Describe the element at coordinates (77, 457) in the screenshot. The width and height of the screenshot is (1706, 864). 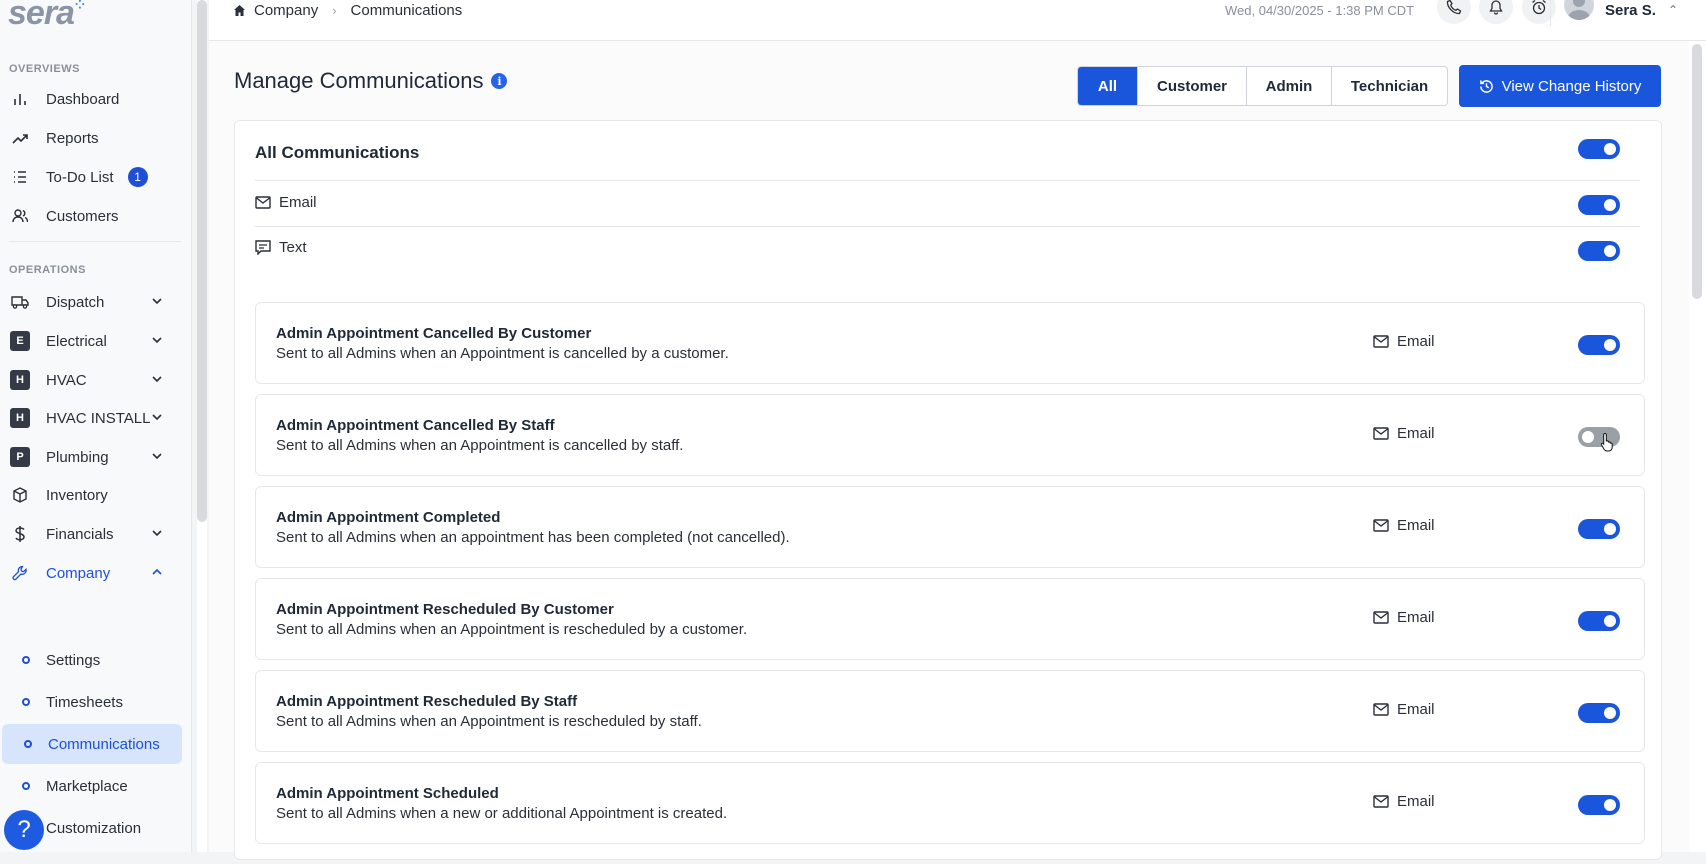
I see `sidebar-item-label: Plumbing` at that location.